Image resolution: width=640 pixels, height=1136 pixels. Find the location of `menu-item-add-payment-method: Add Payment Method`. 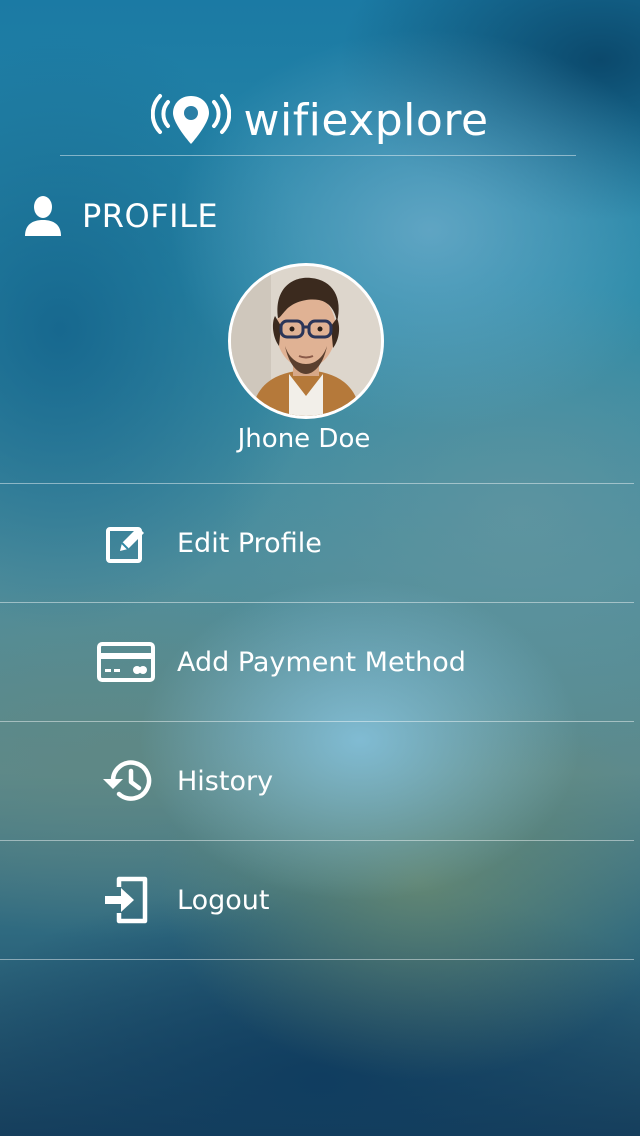

menu-item-add-payment-method: Add Payment Method is located at coordinates (317, 661).